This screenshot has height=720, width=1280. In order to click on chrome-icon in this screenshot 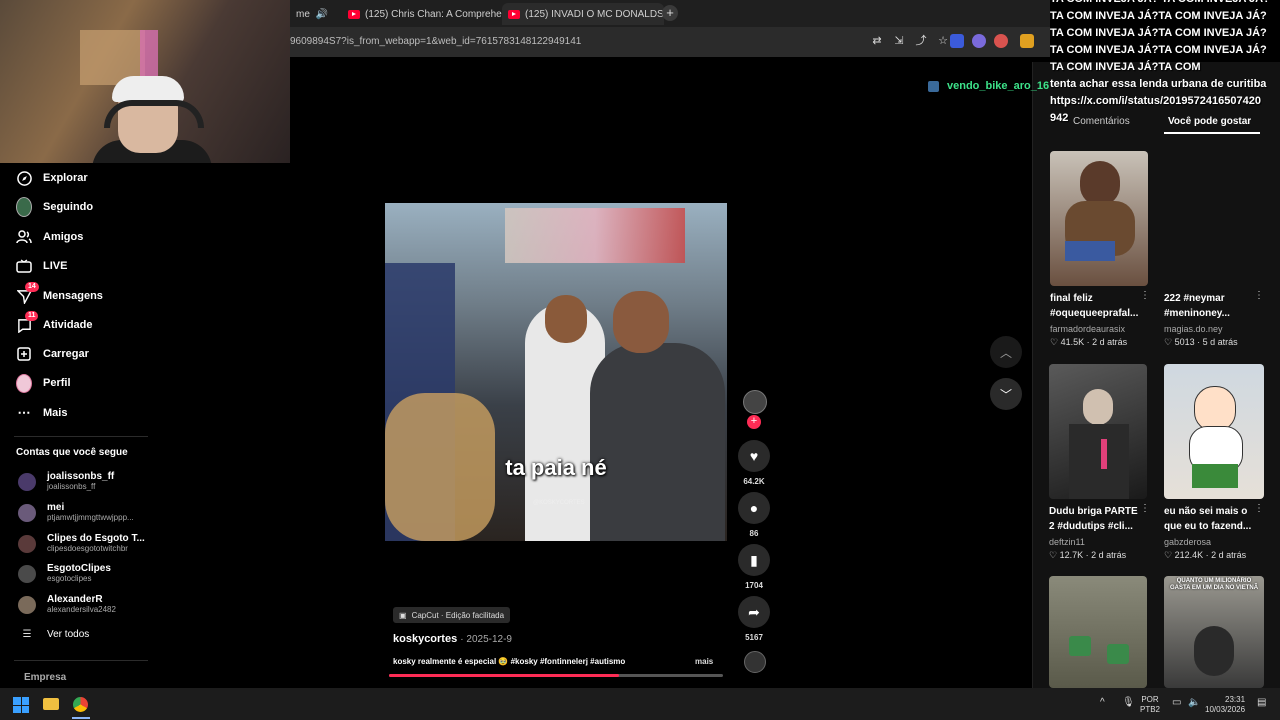, I will do `click(80, 704)`.